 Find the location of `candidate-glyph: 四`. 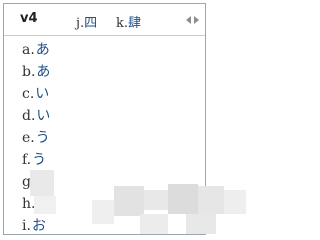

candidate-glyph: 四 is located at coordinates (91, 23).